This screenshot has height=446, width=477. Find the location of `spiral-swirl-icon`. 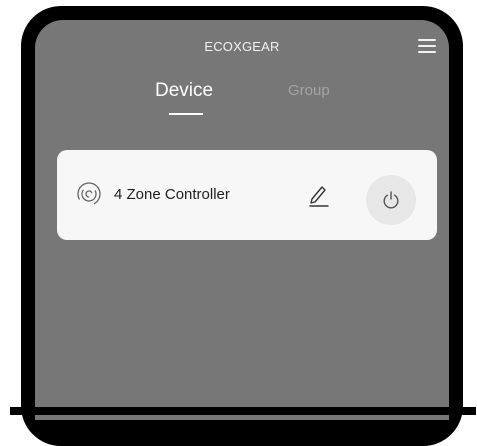

spiral-swirl-icon is located at coordinates (89, 194).